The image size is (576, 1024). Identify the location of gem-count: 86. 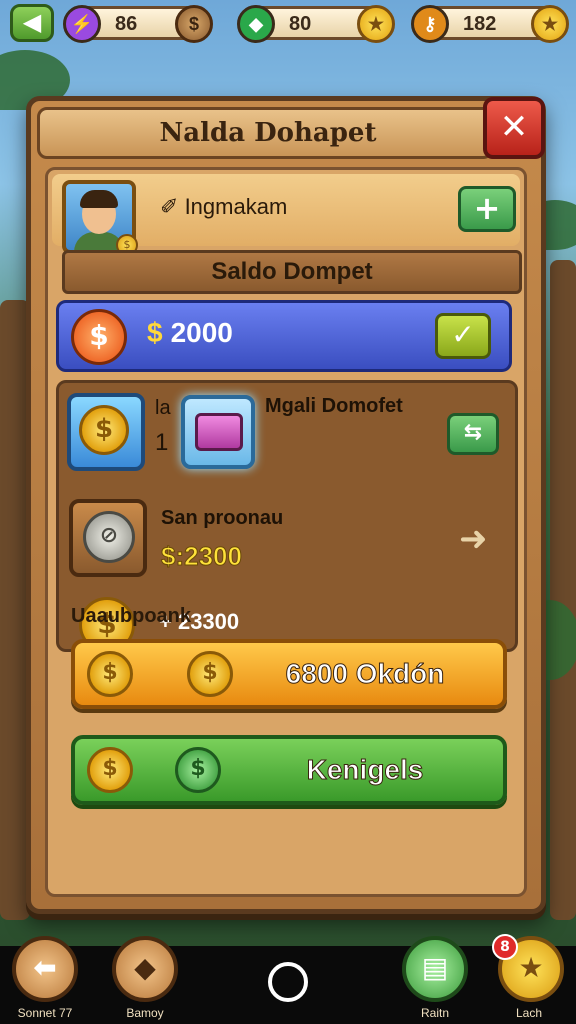
(126, 24).